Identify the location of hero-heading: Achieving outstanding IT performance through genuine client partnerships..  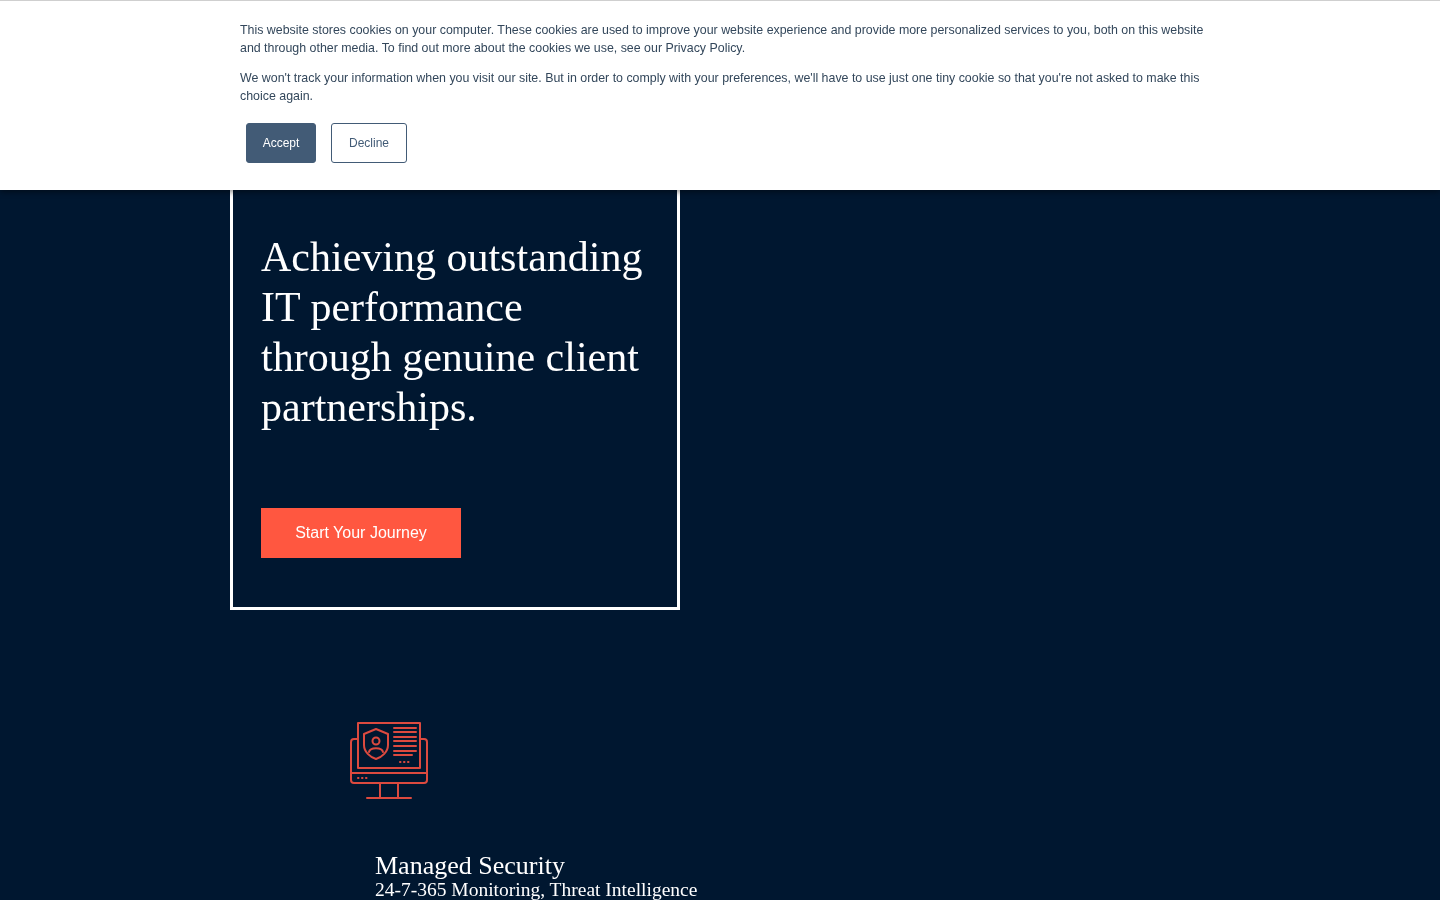
(452, 332).